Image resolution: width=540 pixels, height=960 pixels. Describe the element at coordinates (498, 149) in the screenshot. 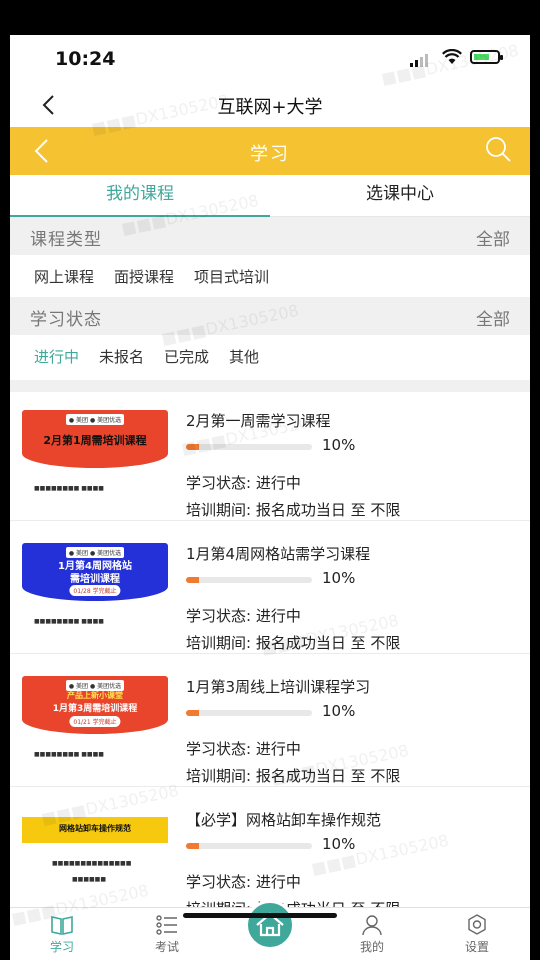

I see `search-icon` at that location.